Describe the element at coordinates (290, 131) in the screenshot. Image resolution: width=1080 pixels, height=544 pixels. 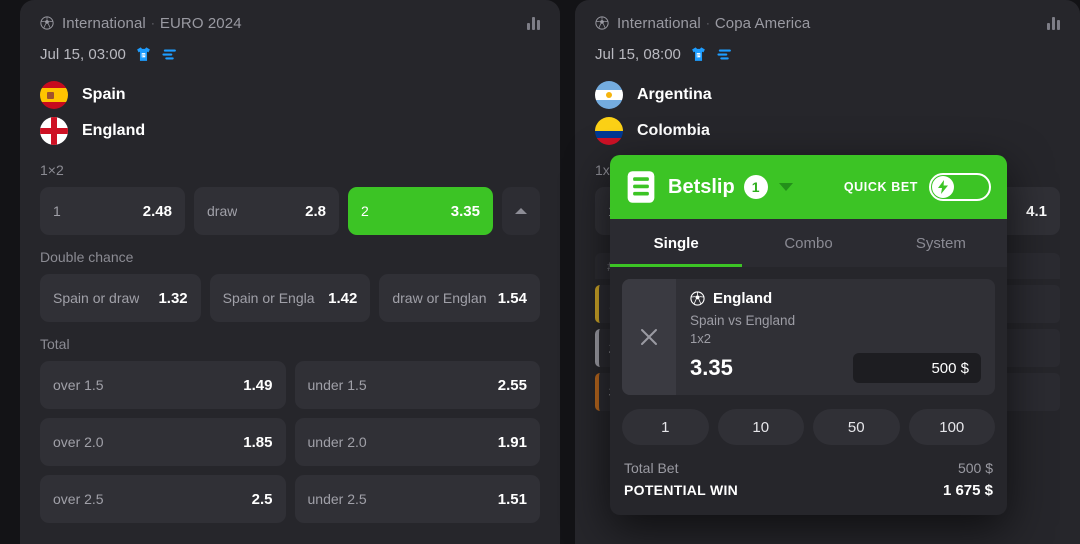
I see `team-row: England` at that location.